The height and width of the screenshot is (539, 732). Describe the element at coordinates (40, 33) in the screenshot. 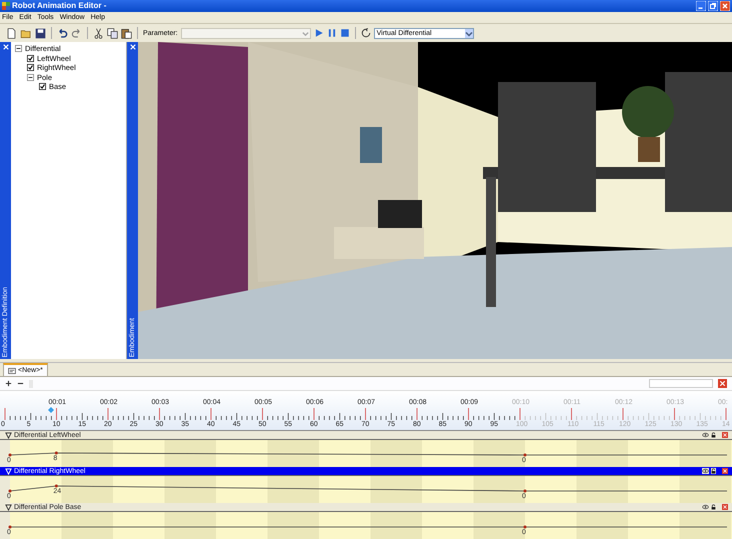

I see `save-icon` at that location.